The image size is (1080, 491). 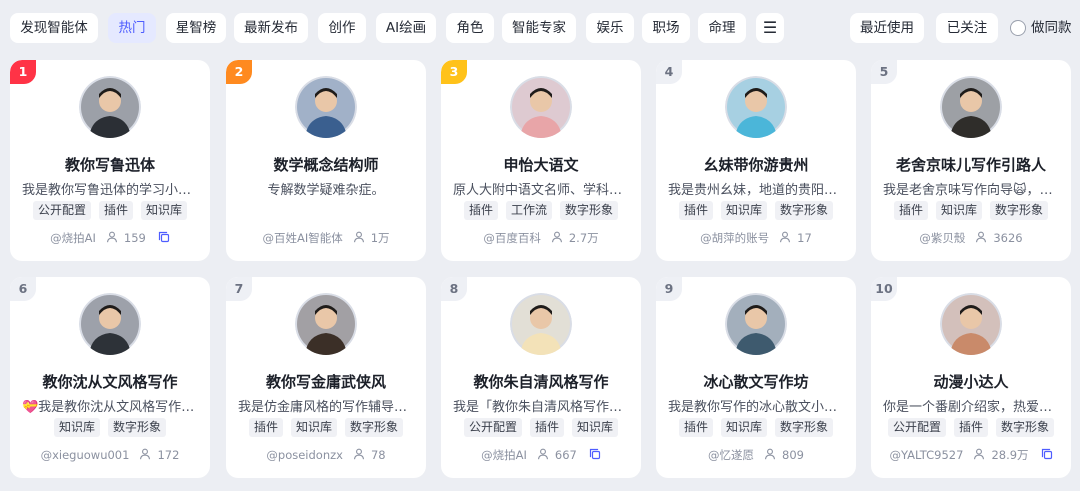 I want to click on tab-newest: 最新发布, so click(x=271, y=28).